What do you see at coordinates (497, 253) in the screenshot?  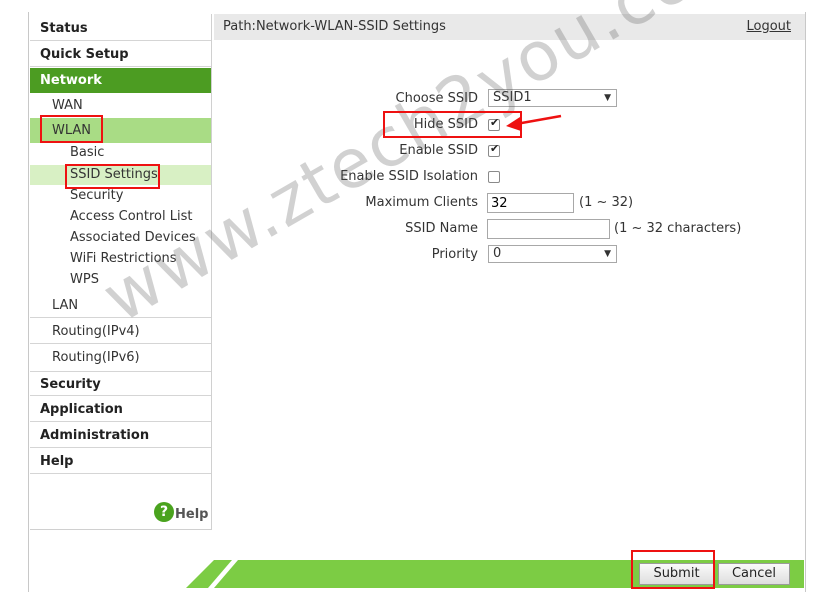 I see `priority-value: 0` at bounding box center [497, 253].